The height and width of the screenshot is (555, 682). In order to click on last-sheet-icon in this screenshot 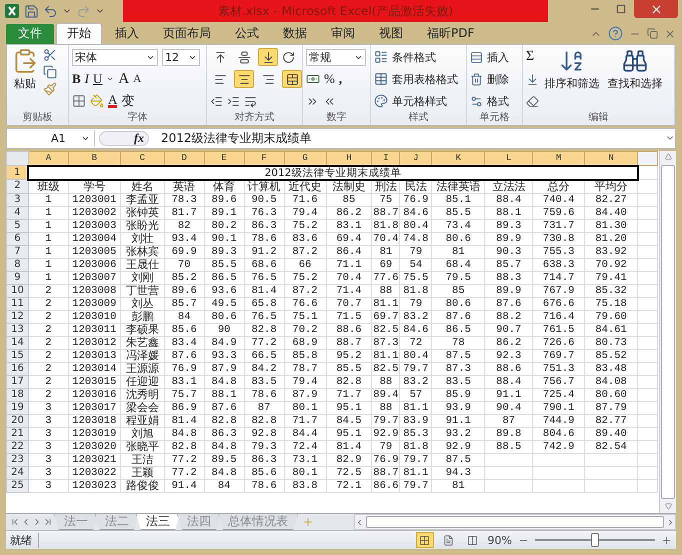, I will do `click(48, 522)`.